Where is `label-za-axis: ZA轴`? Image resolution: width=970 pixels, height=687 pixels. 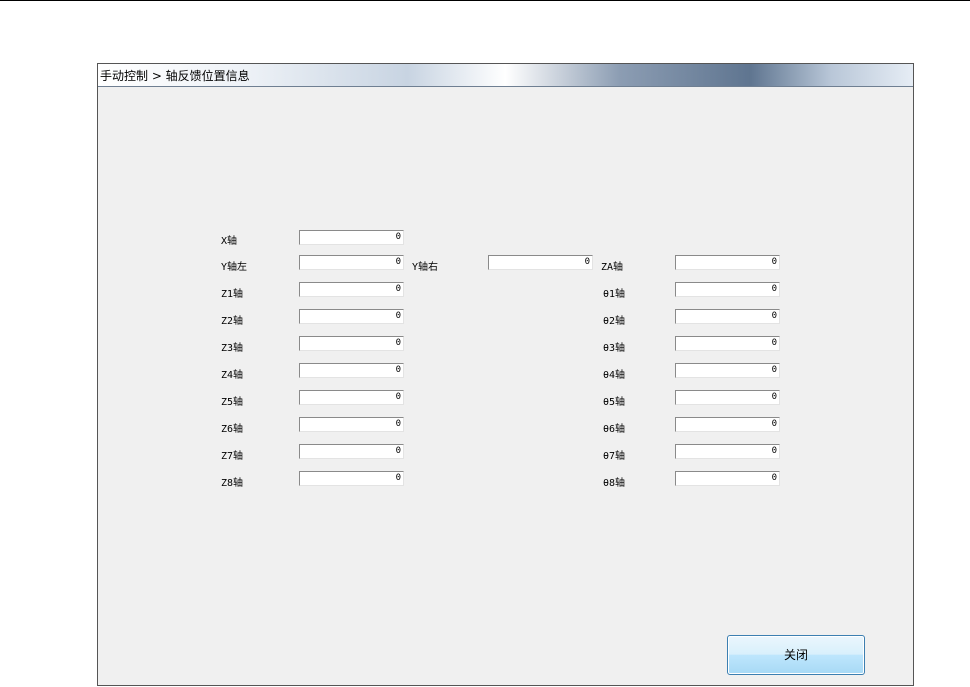
label-za-axis: ZA轴 is located at coordinates (612, 267).